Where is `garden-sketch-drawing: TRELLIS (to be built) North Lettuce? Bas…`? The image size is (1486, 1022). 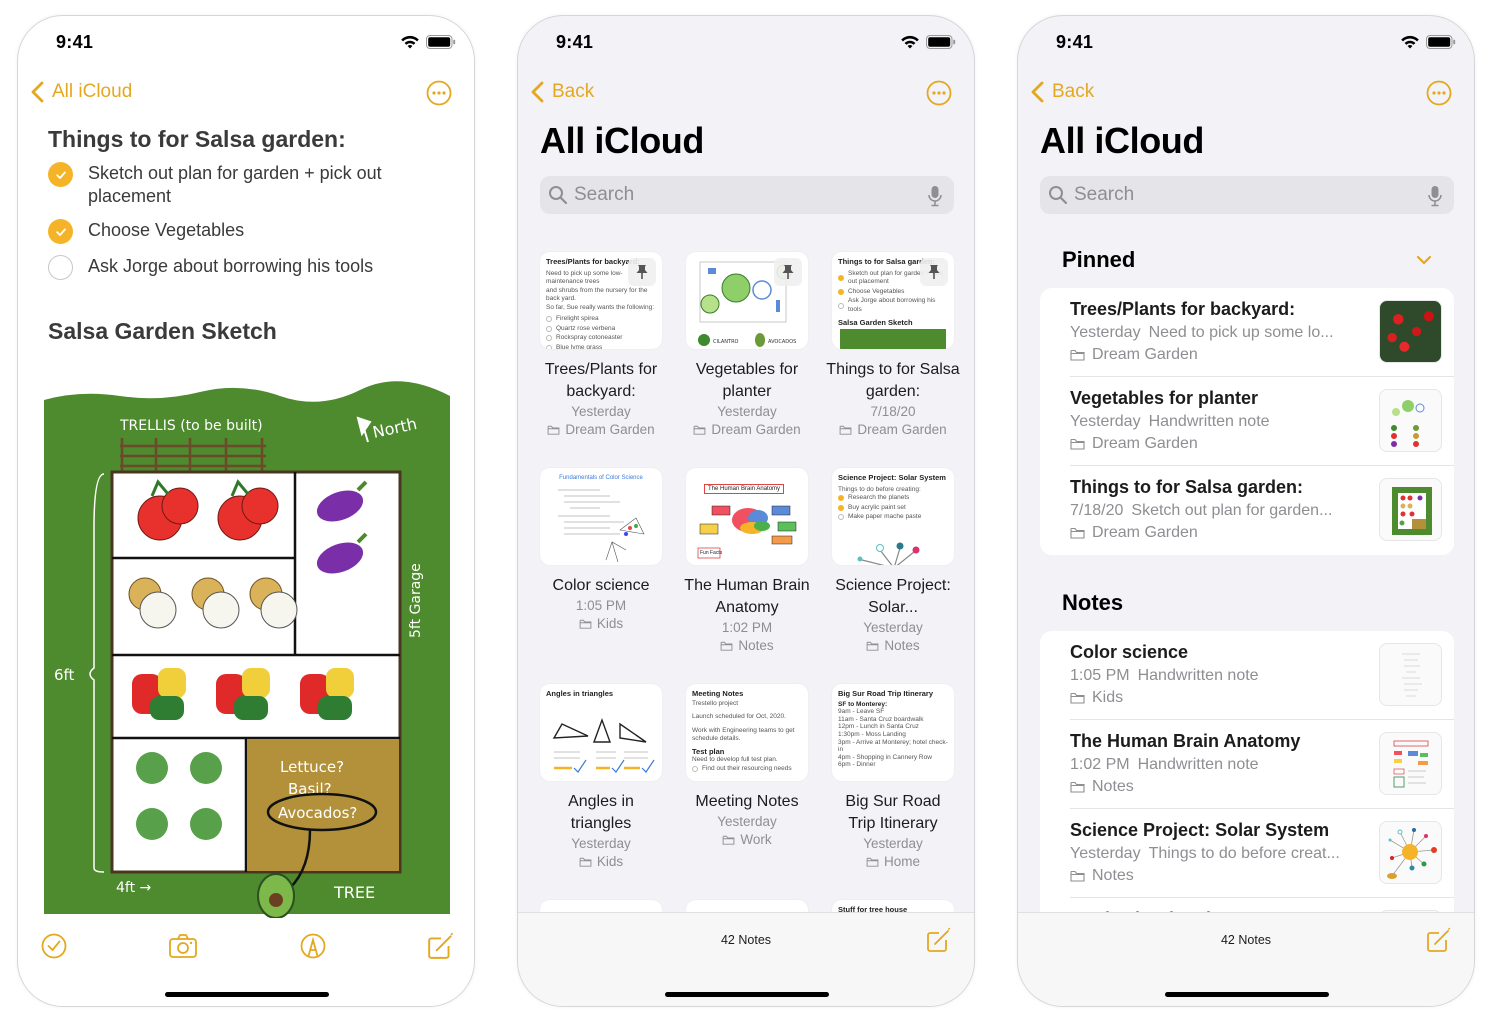
garden-sketch-drawing: TRELLIS (to be built) North Lettuce? Bas… is located at coordinates (246, 648).